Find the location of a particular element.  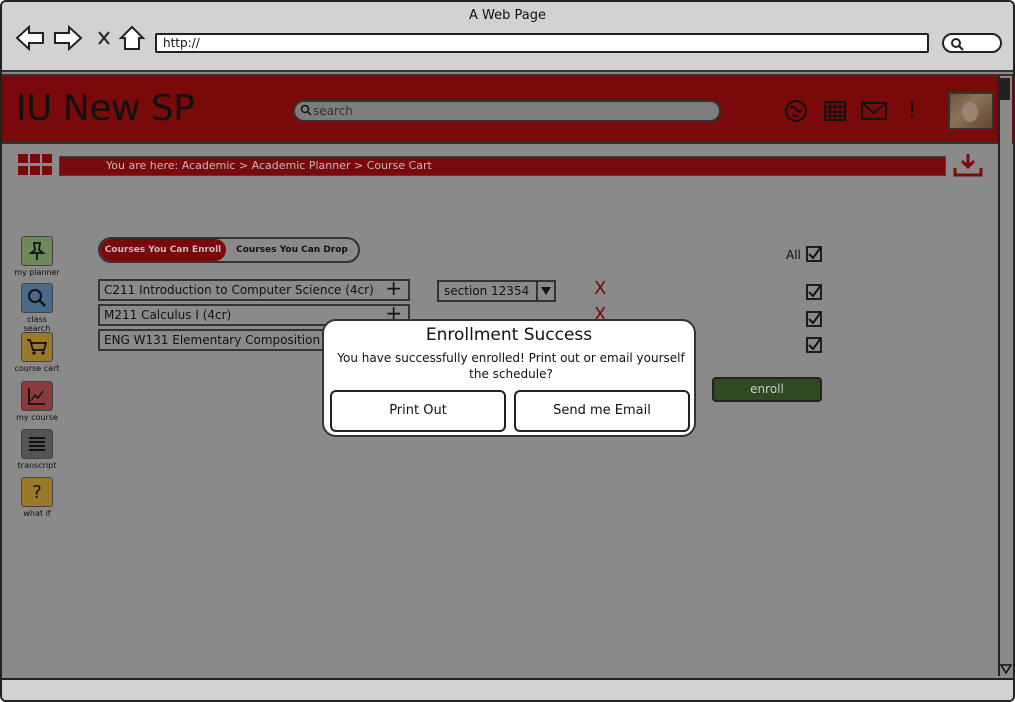

site-logo: IU New SP is located at coordinates (105, 108).